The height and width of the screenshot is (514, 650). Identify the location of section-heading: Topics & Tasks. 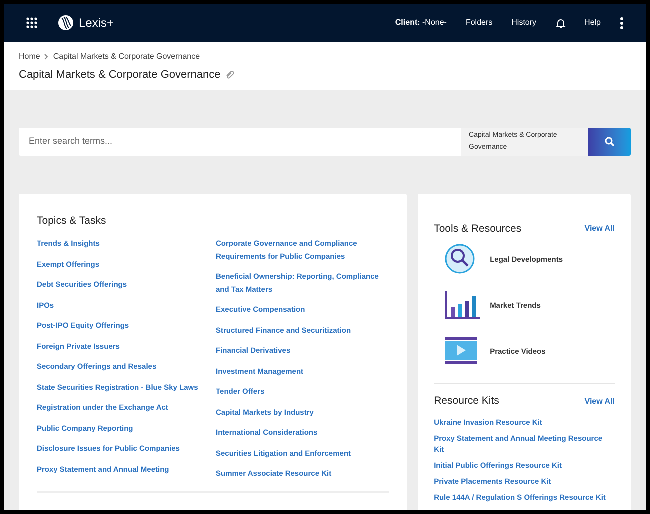
(72, 221).